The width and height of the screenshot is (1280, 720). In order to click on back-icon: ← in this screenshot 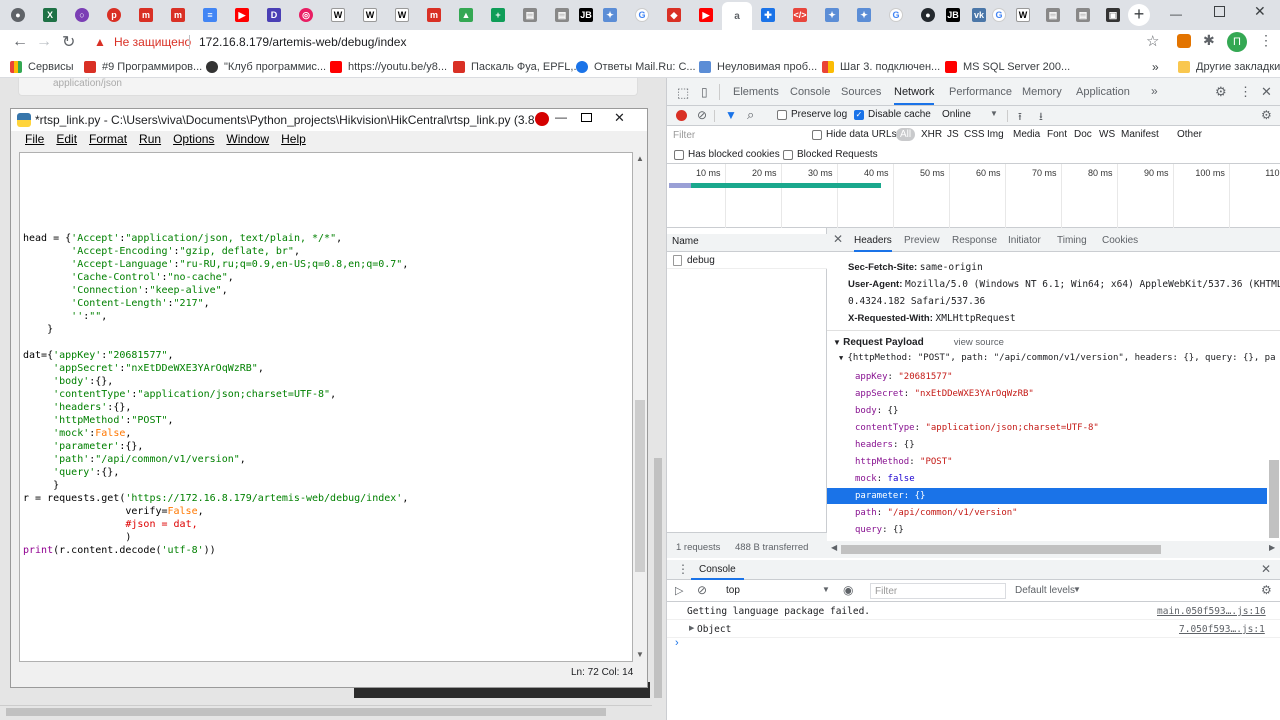, I will do `click(20, 42)`.